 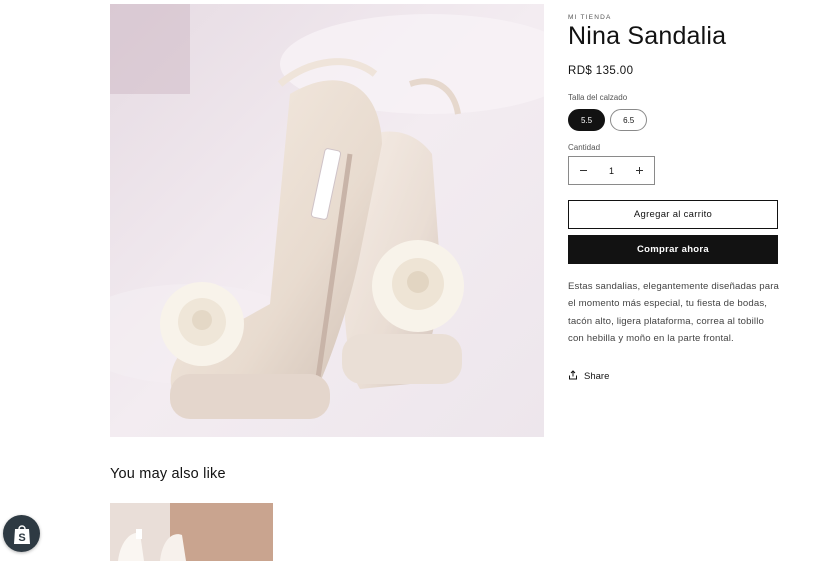 I want to click on shopify-bag-icon: S, so click(x=21, y=533).